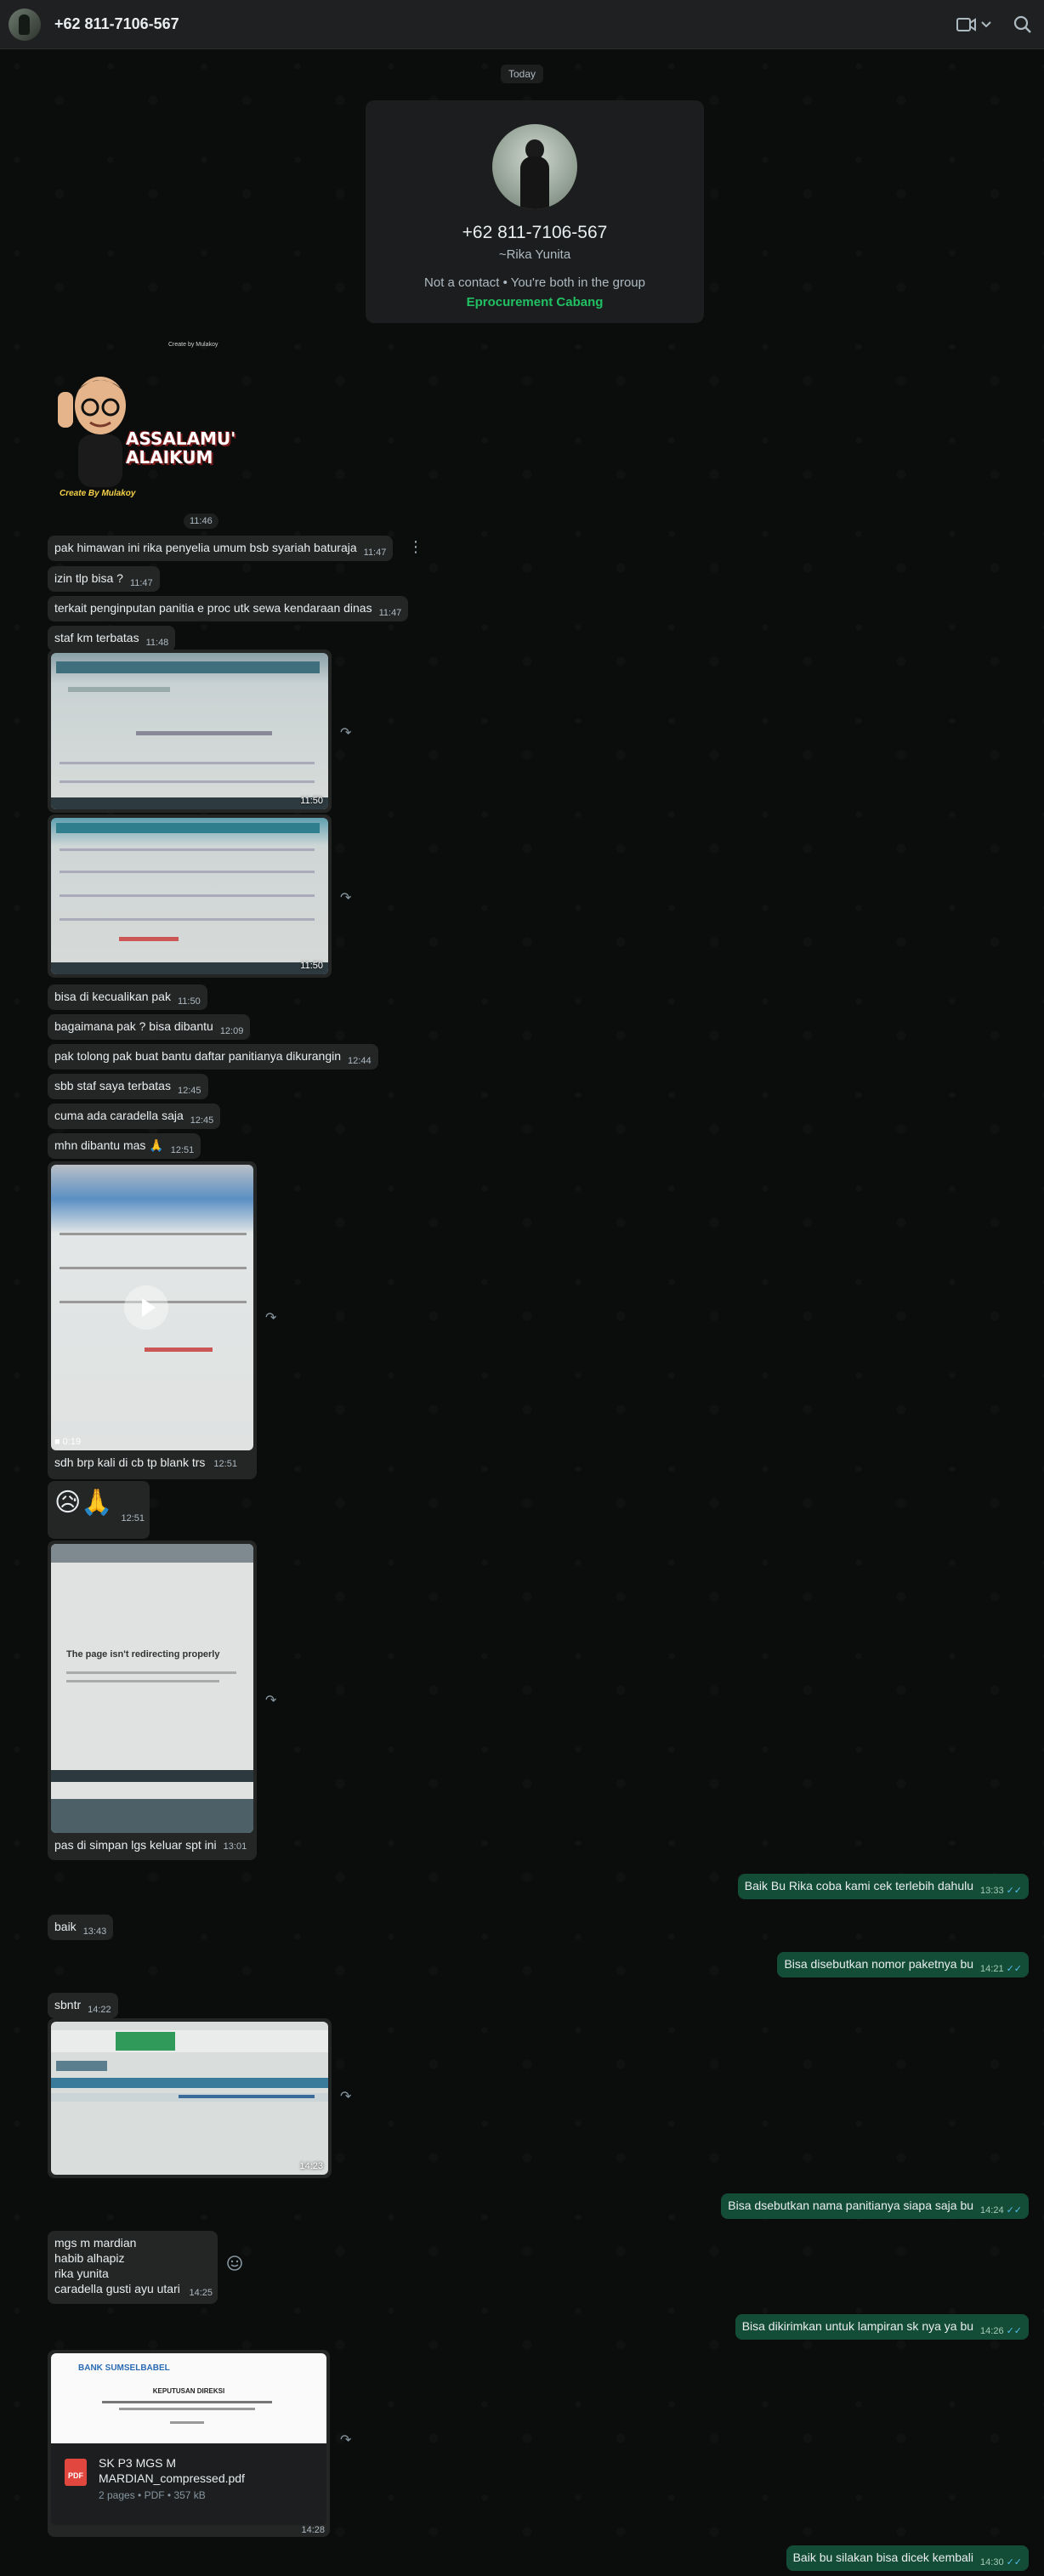  Describe the element at coordinates (201, 521) in the screenshot. I see `sticker-time: 11:46` at that location.